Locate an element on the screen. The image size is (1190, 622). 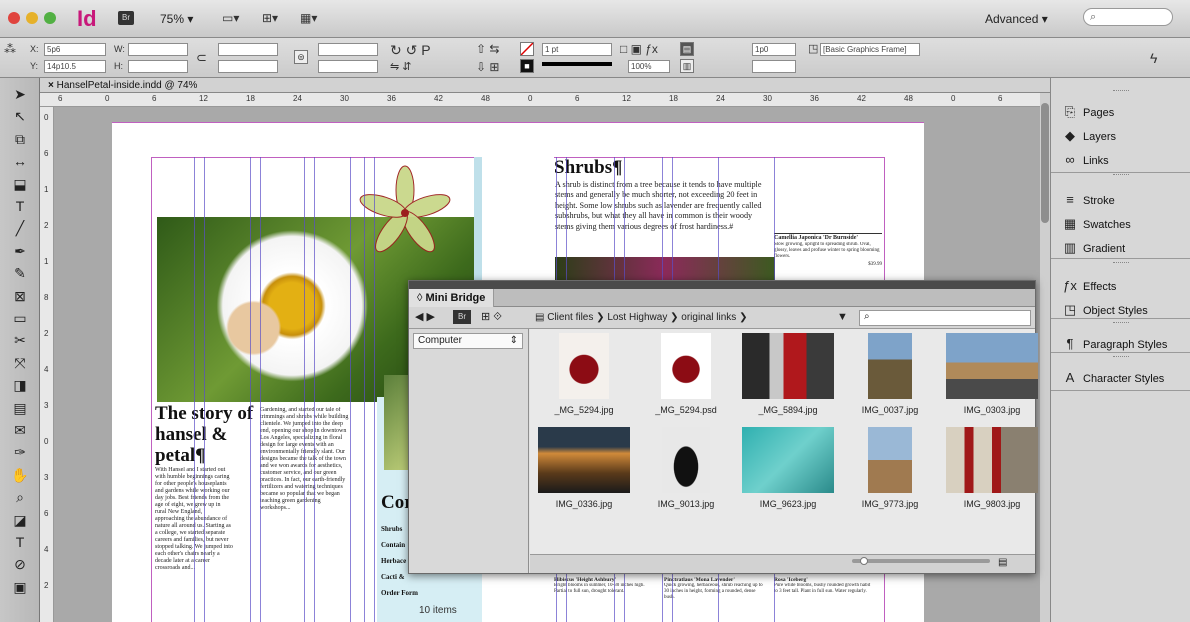
panel-gradient: ▥ Gradient is located at coordinates (1125, 248).